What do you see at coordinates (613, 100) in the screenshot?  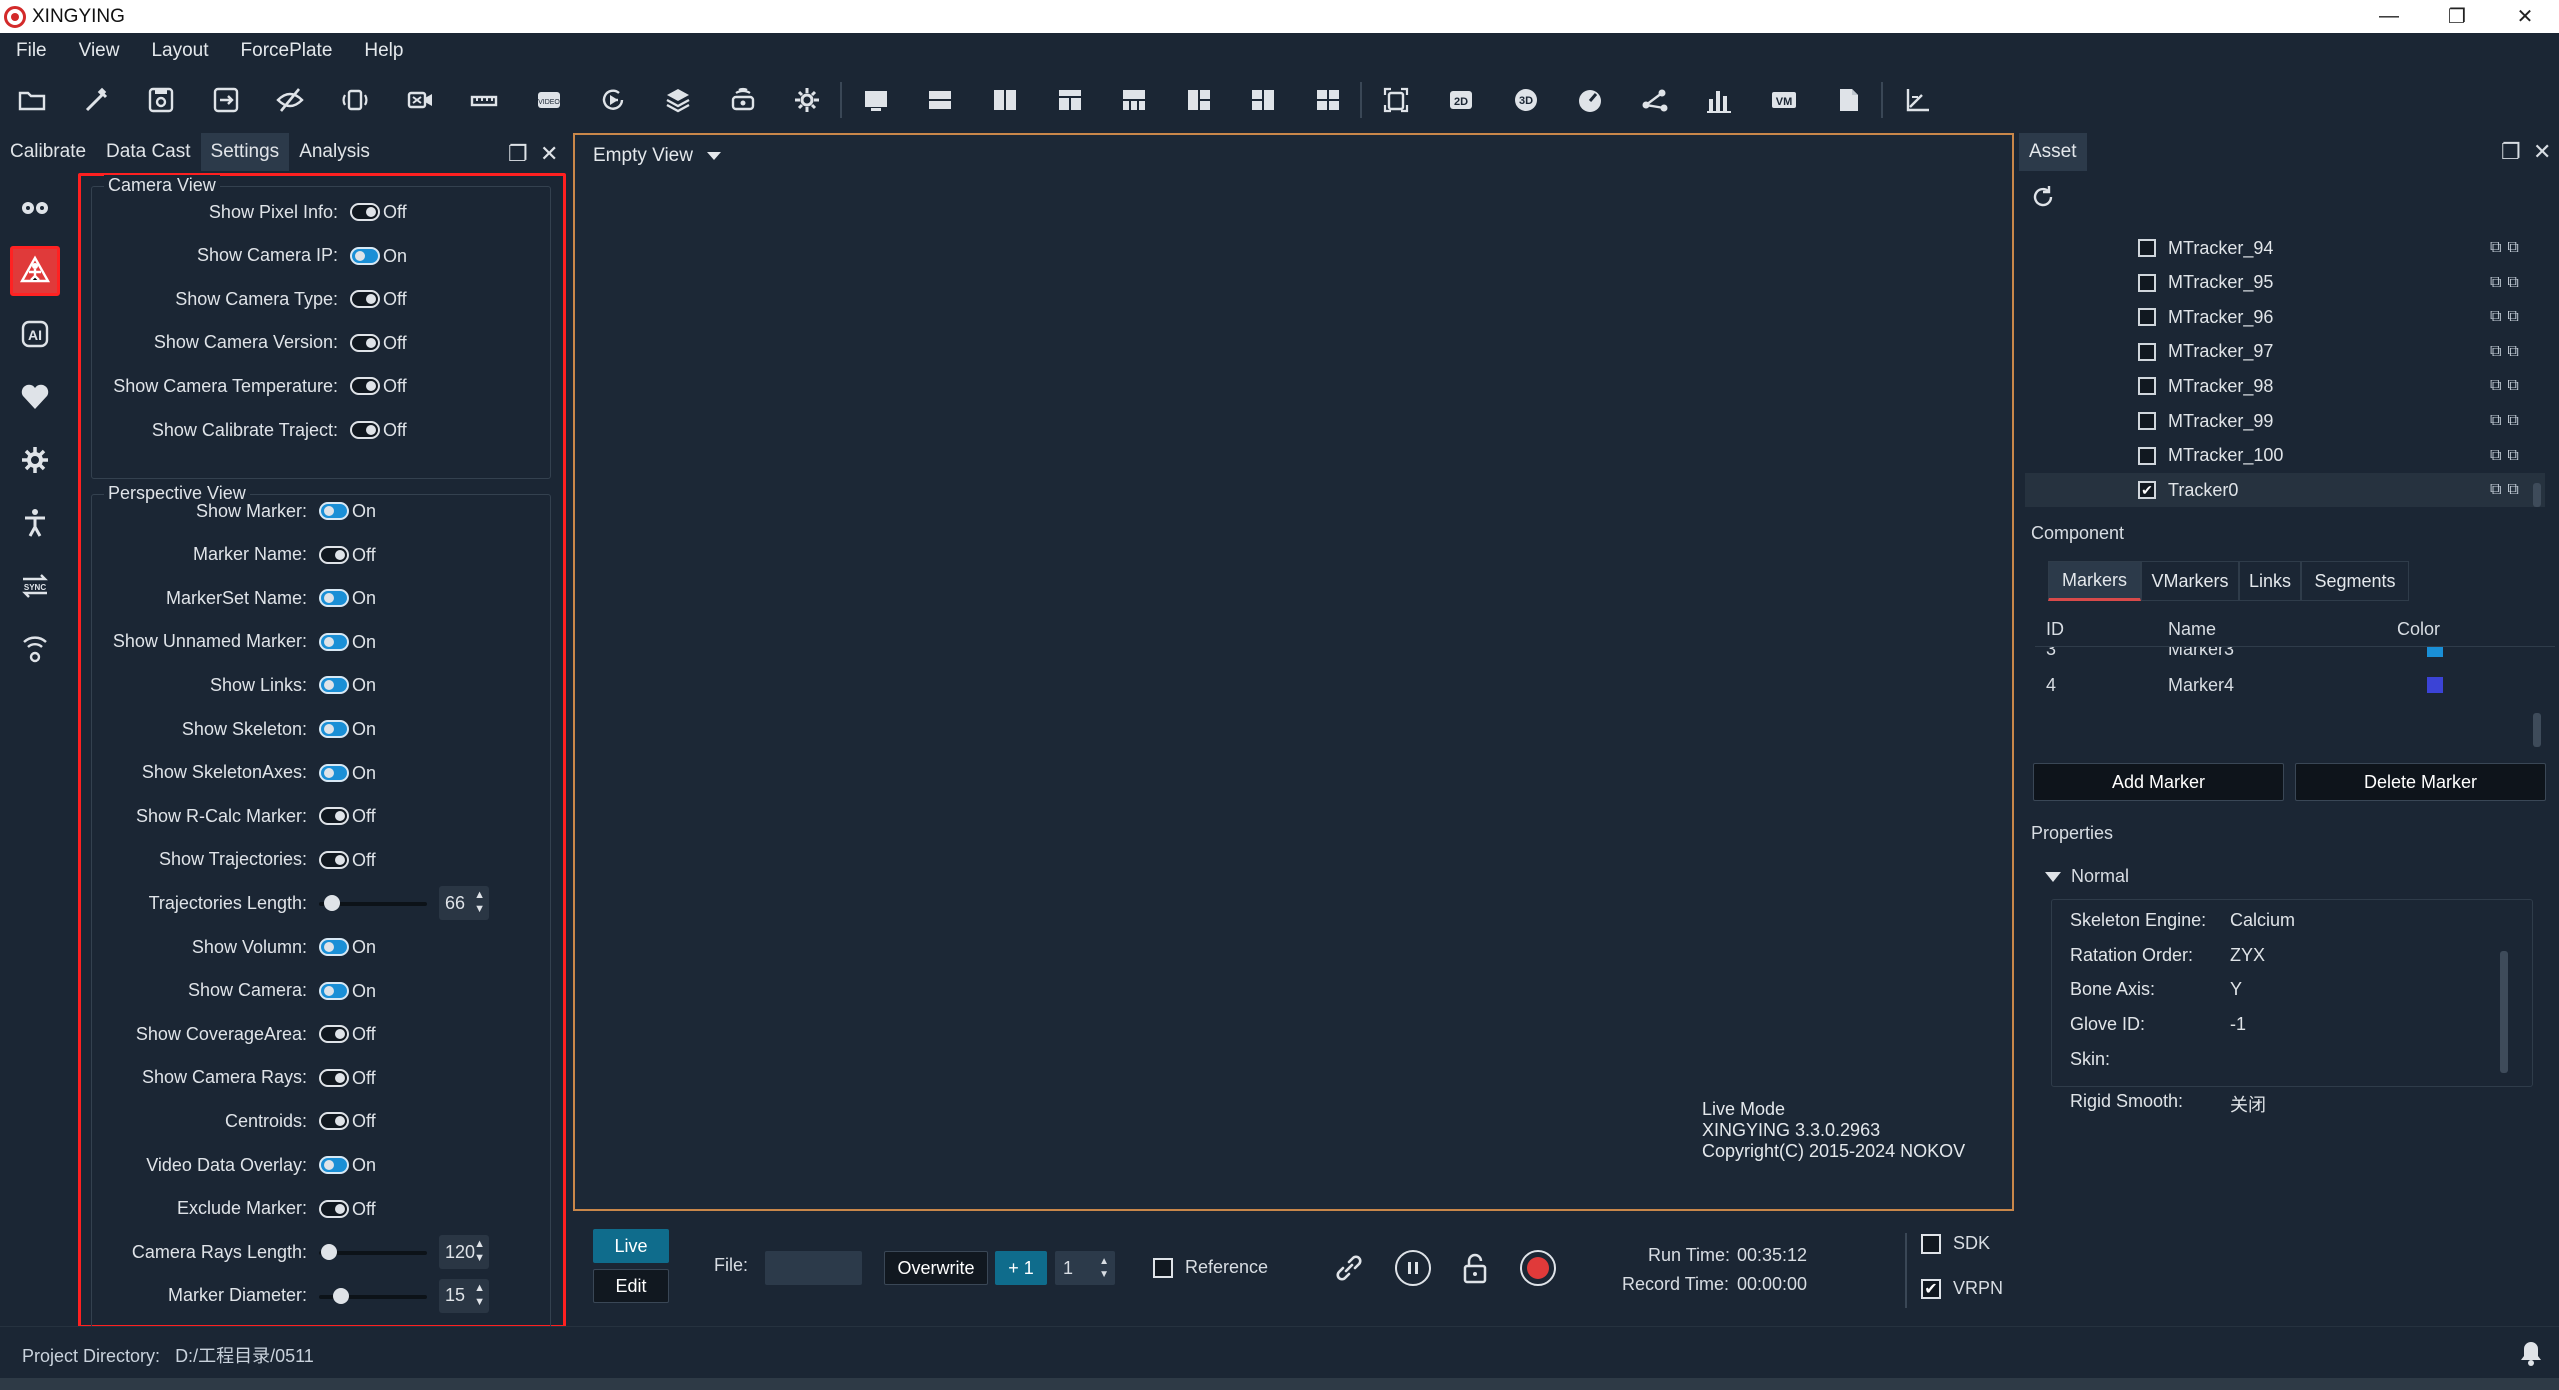 I see `refresh-icon` at bounding box center [613, 100].